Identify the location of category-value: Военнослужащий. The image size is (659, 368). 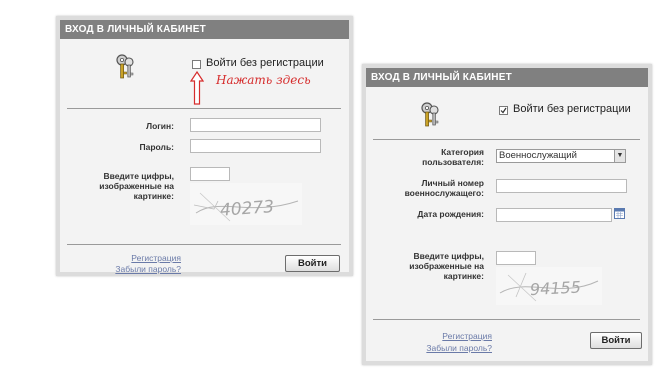
(538, 155).